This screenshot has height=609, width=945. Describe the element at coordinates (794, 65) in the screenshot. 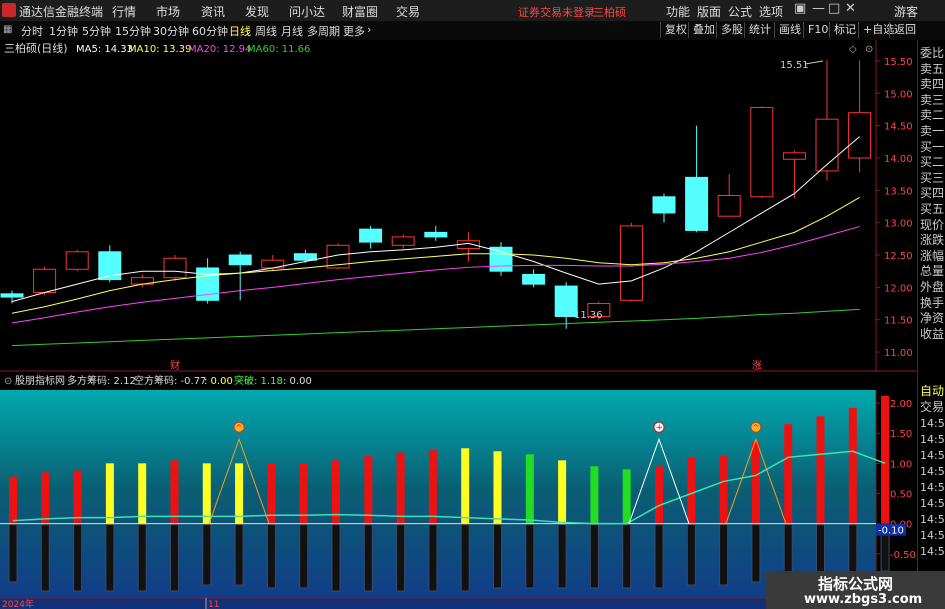

I see `high-annotation: 15.51` at that location.